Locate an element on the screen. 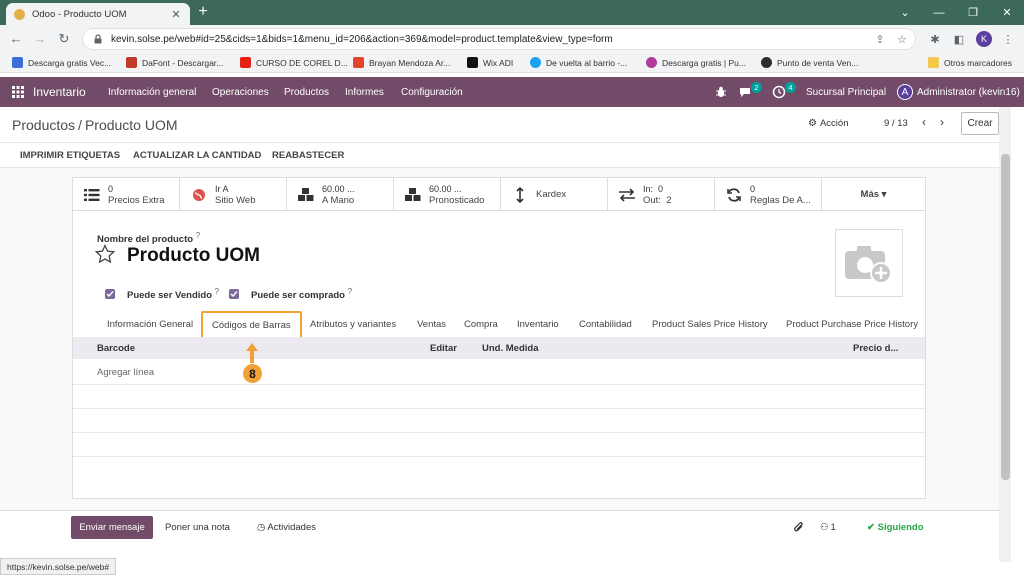 This screenshot has height=575, width=1024. scrollbar-thumb is located at coordinates (1005, 317).